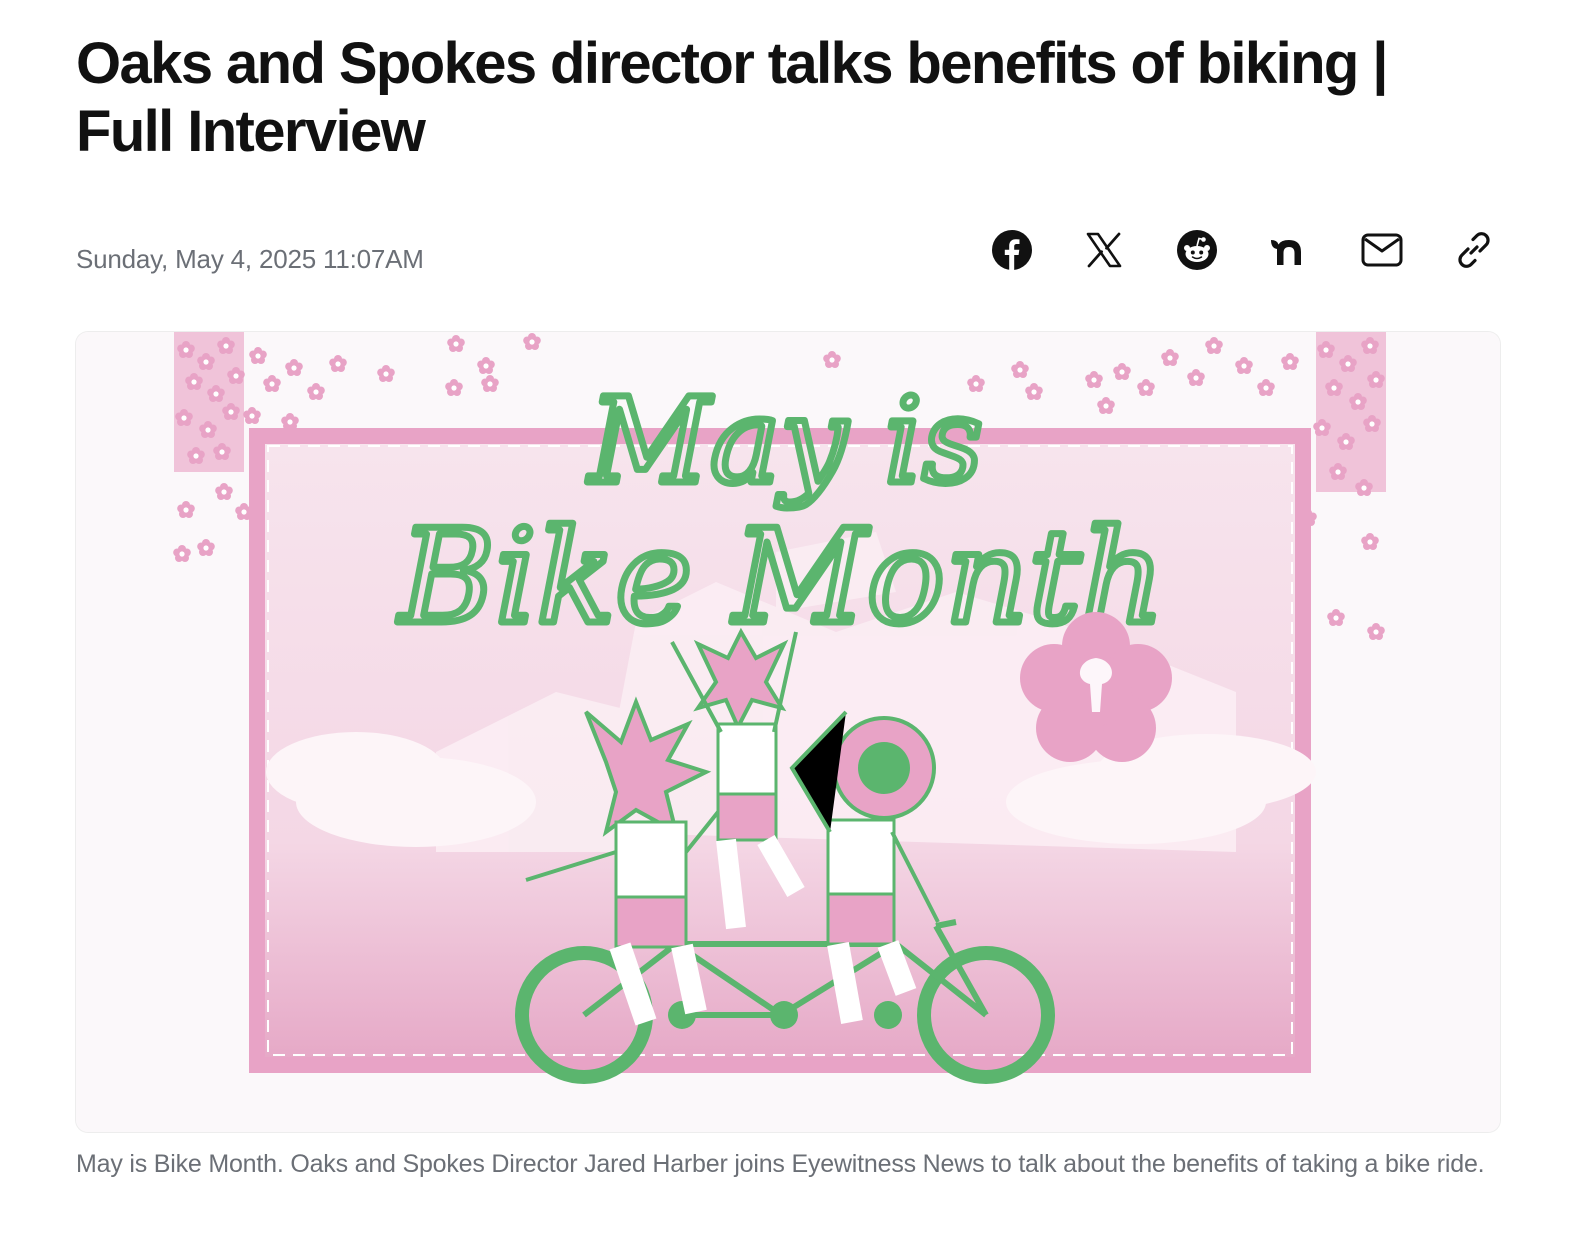 The height and width of the screenshot is (1238, 1580). I want to click on share-nextdoor-button, so click(1289, 250).